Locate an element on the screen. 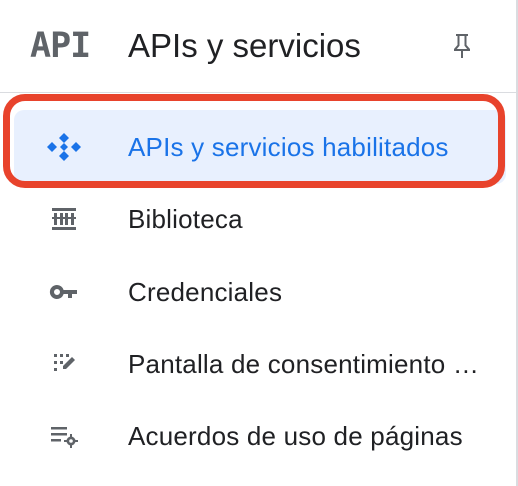 Image resolution: width=518 pixels, height=486 pixels. sidebar-item-page-usage-agreements: Acuerdos de uso de páginas is located at coordinates (258, 436).